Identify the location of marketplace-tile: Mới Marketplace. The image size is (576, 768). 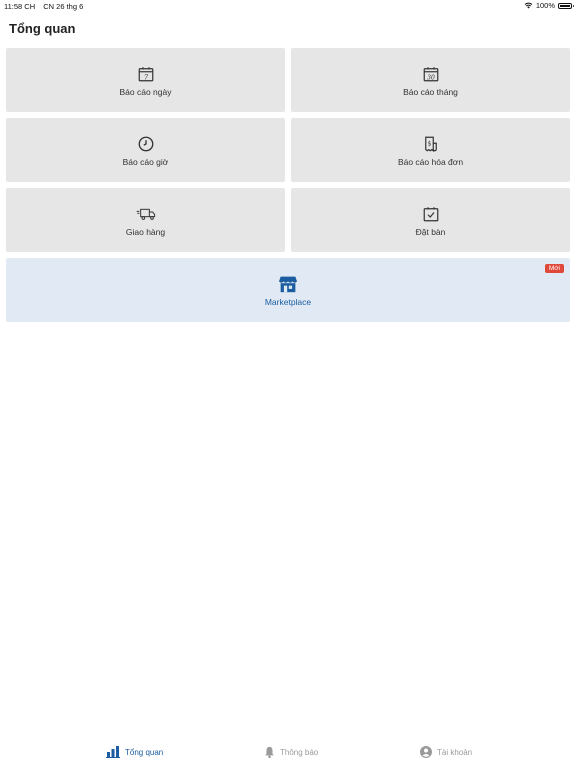
(288, 290).